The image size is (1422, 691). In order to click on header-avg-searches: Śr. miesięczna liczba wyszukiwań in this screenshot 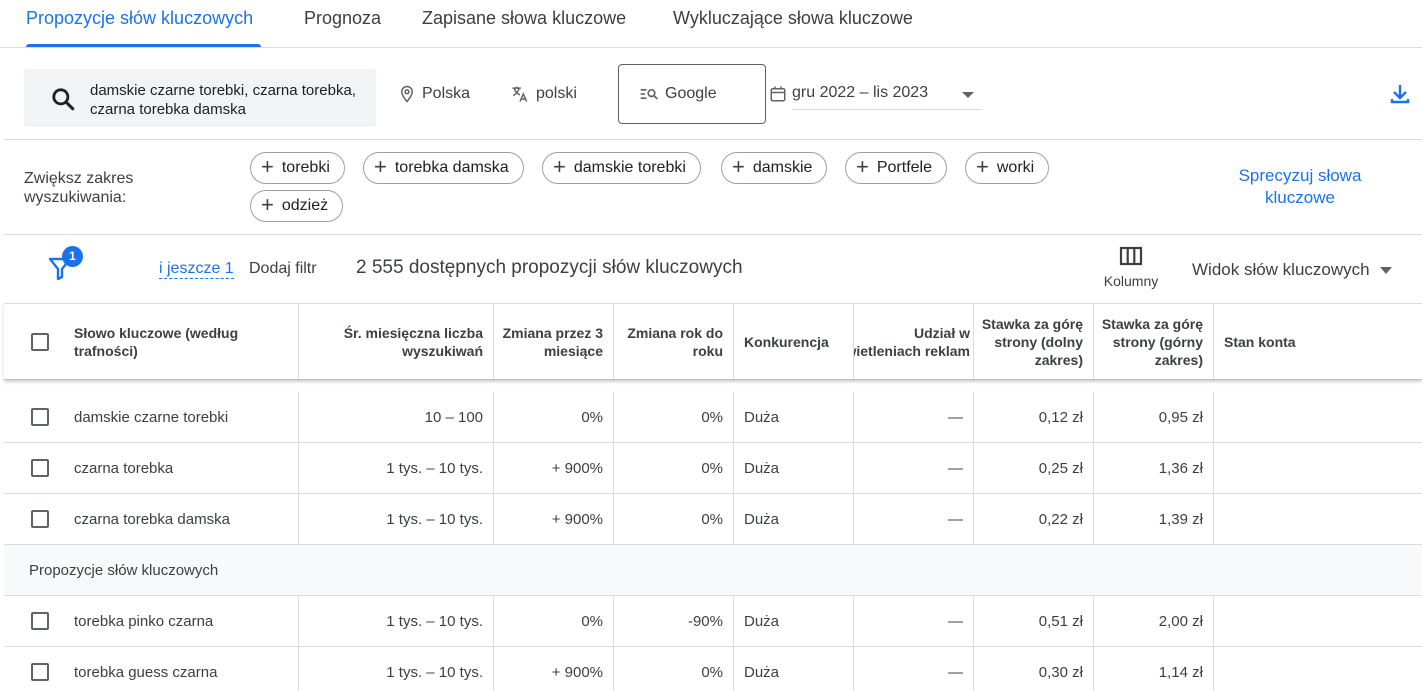, I will do `click(396, 341)`.